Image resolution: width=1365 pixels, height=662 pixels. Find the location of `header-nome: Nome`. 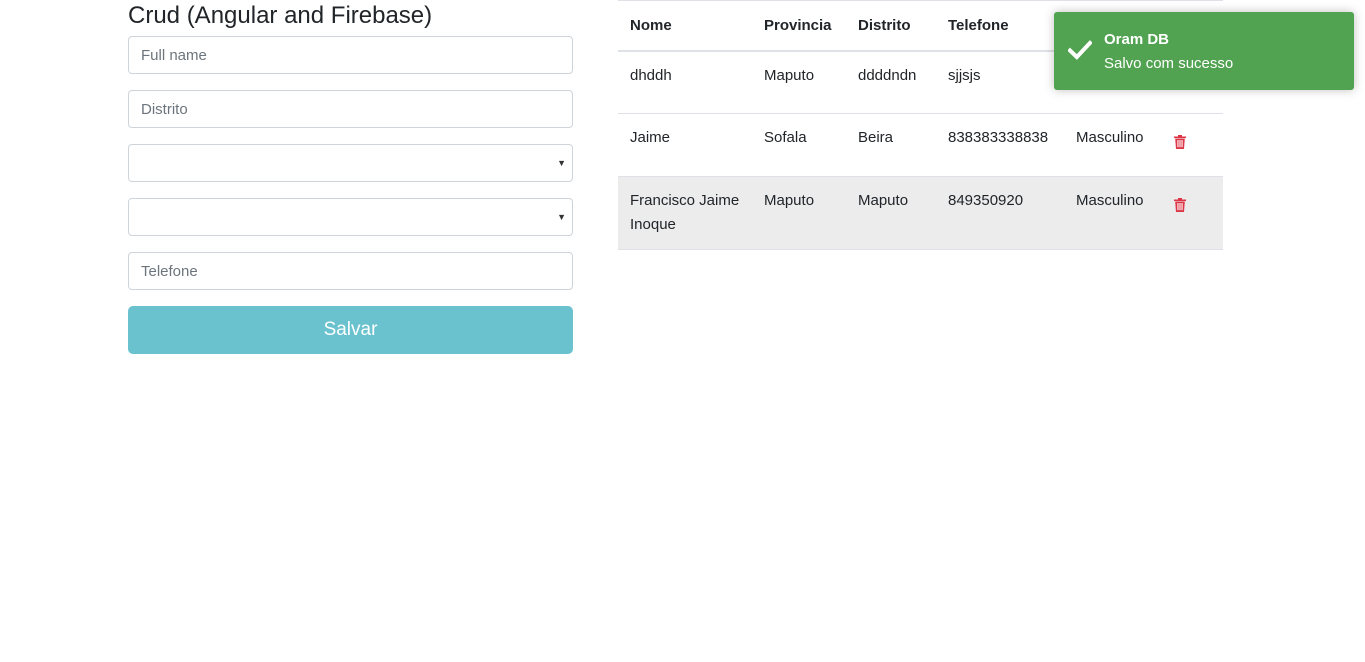

header-nome: Nome is located at coordinates (651, 25).